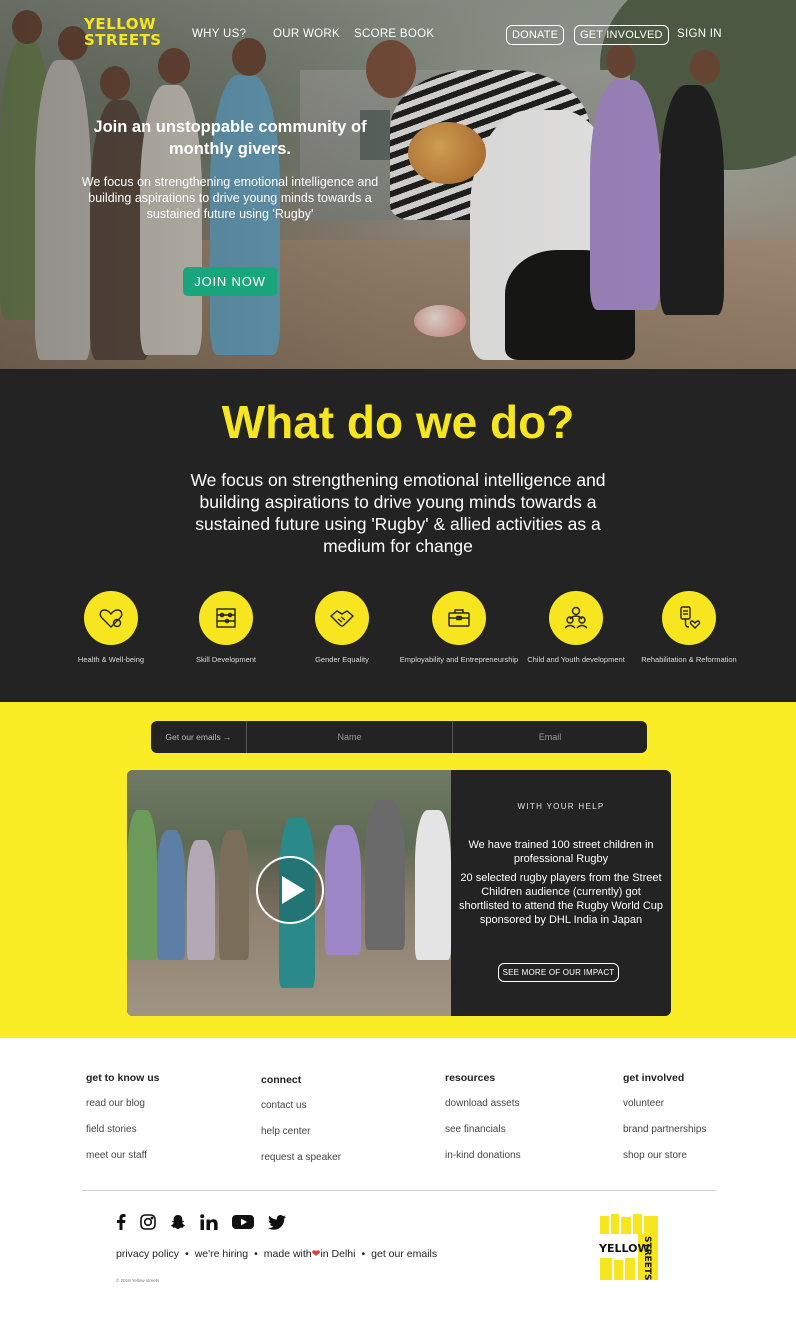  What do you see at coordinates (148, 1224) in the screenshot?
I see `instagram-icon` at bounding box center [148, 1224].